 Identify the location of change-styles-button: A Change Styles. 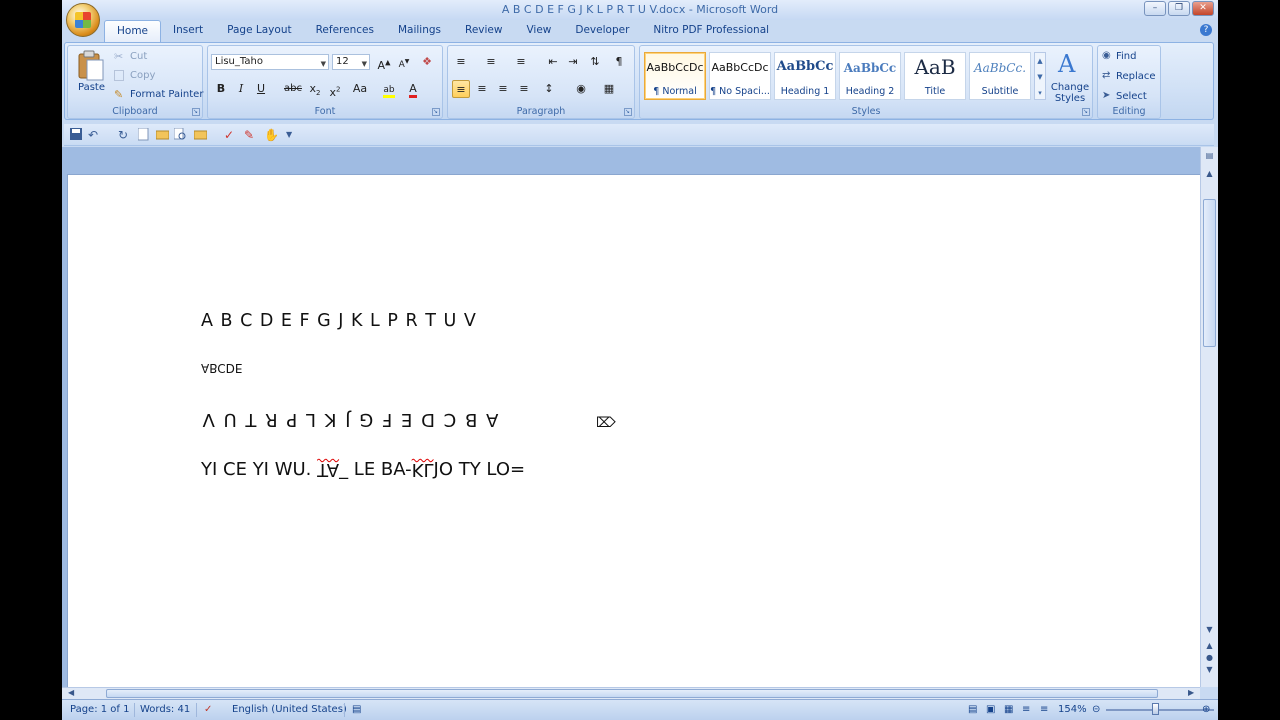
(1070, 76).